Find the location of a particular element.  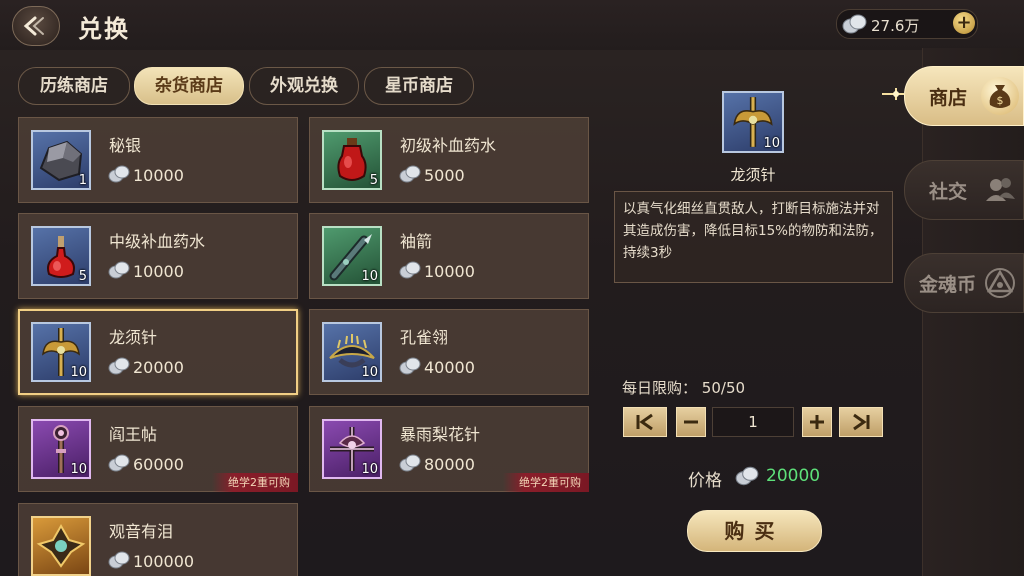

increase-quantity-button is located at coordinates (817, 422).